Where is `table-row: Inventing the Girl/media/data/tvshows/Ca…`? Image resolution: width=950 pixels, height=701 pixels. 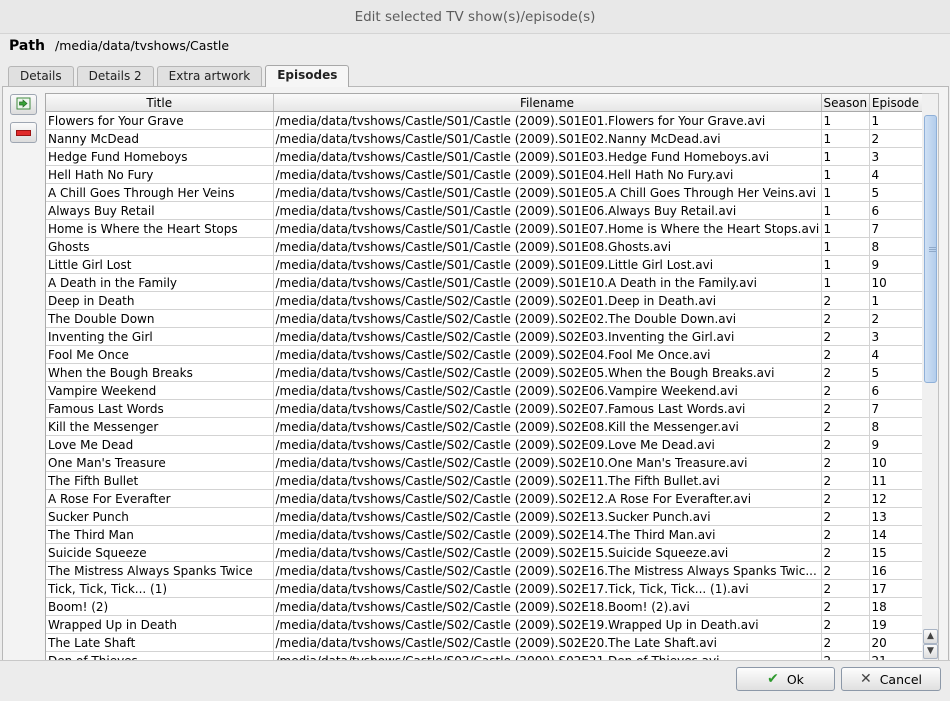
table-row: Inventing the Girl/media/data/tvshows/Ca… is located at coordinates (484, 336).